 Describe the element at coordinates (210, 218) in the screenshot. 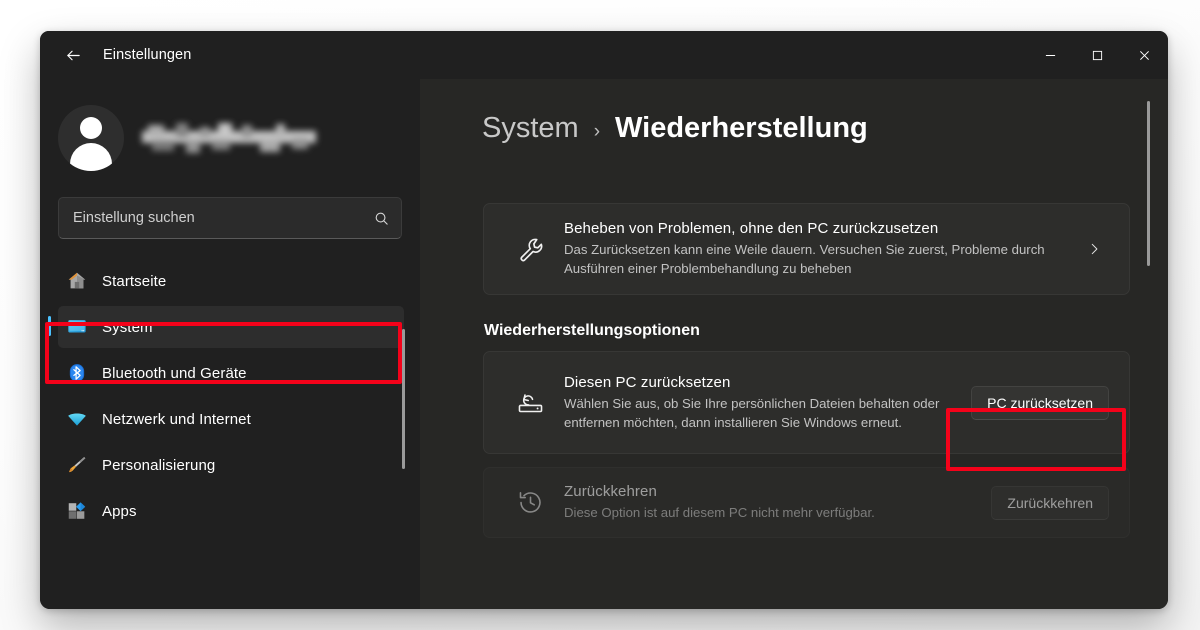

I see `search-input` at that location.